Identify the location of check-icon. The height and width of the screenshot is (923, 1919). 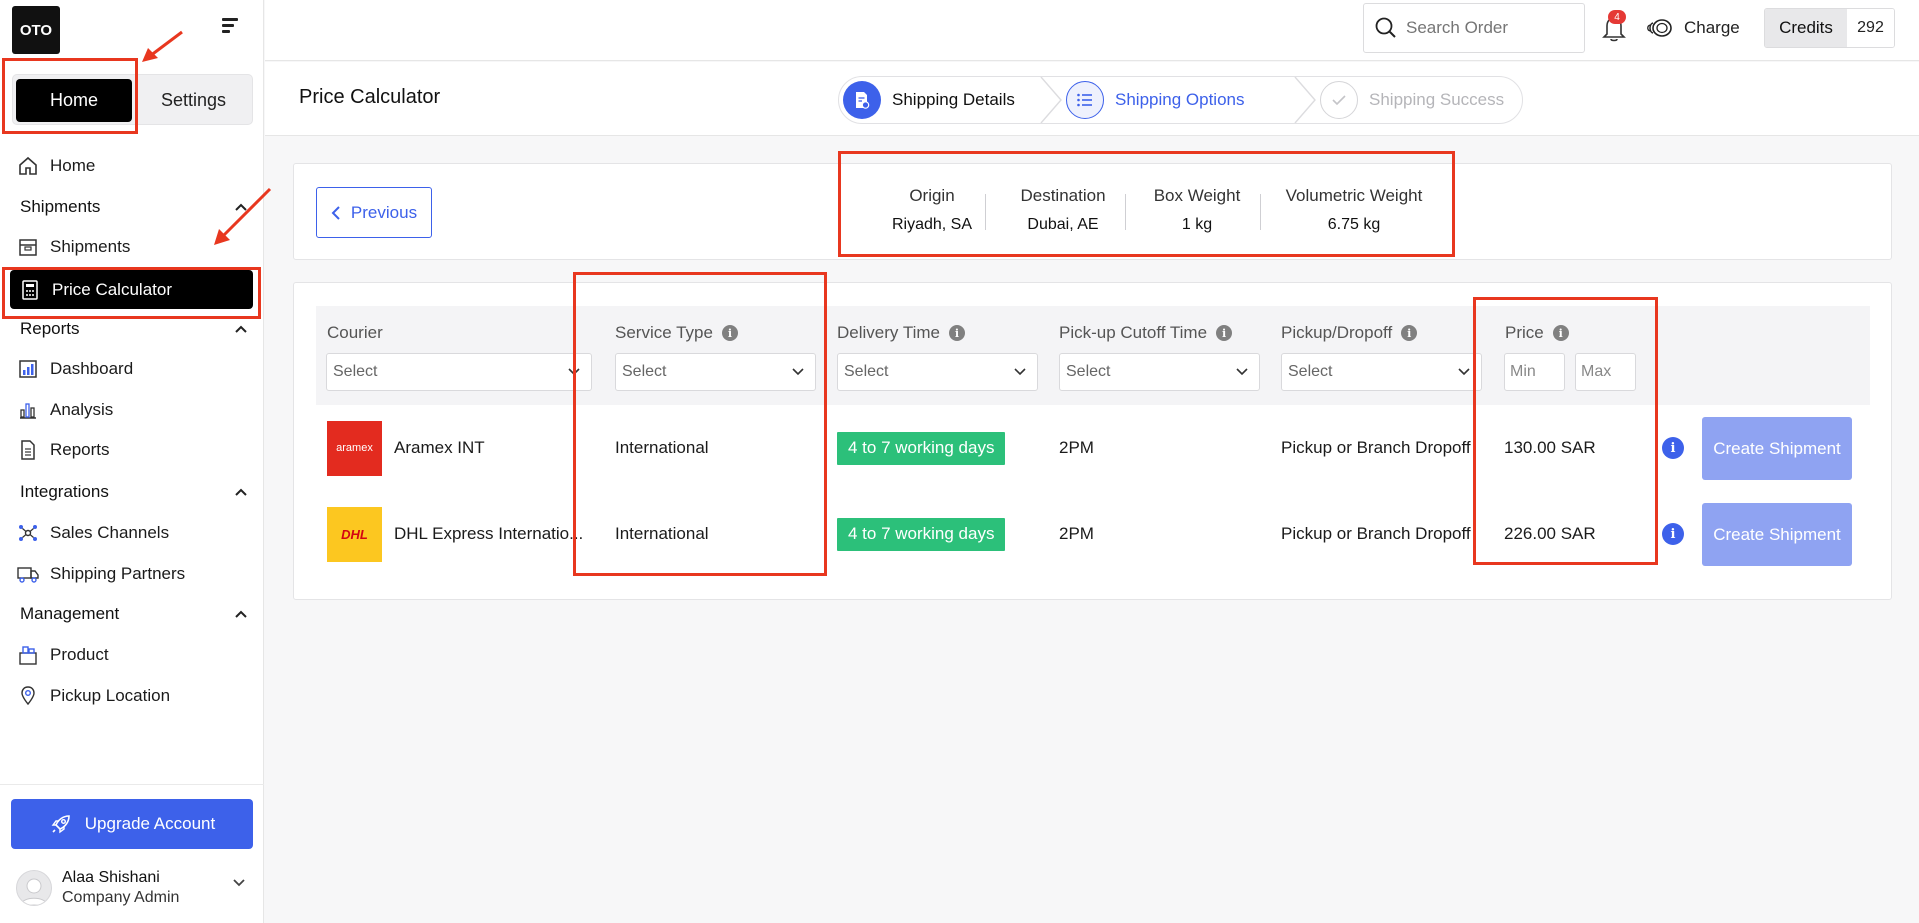
(1339, 100).